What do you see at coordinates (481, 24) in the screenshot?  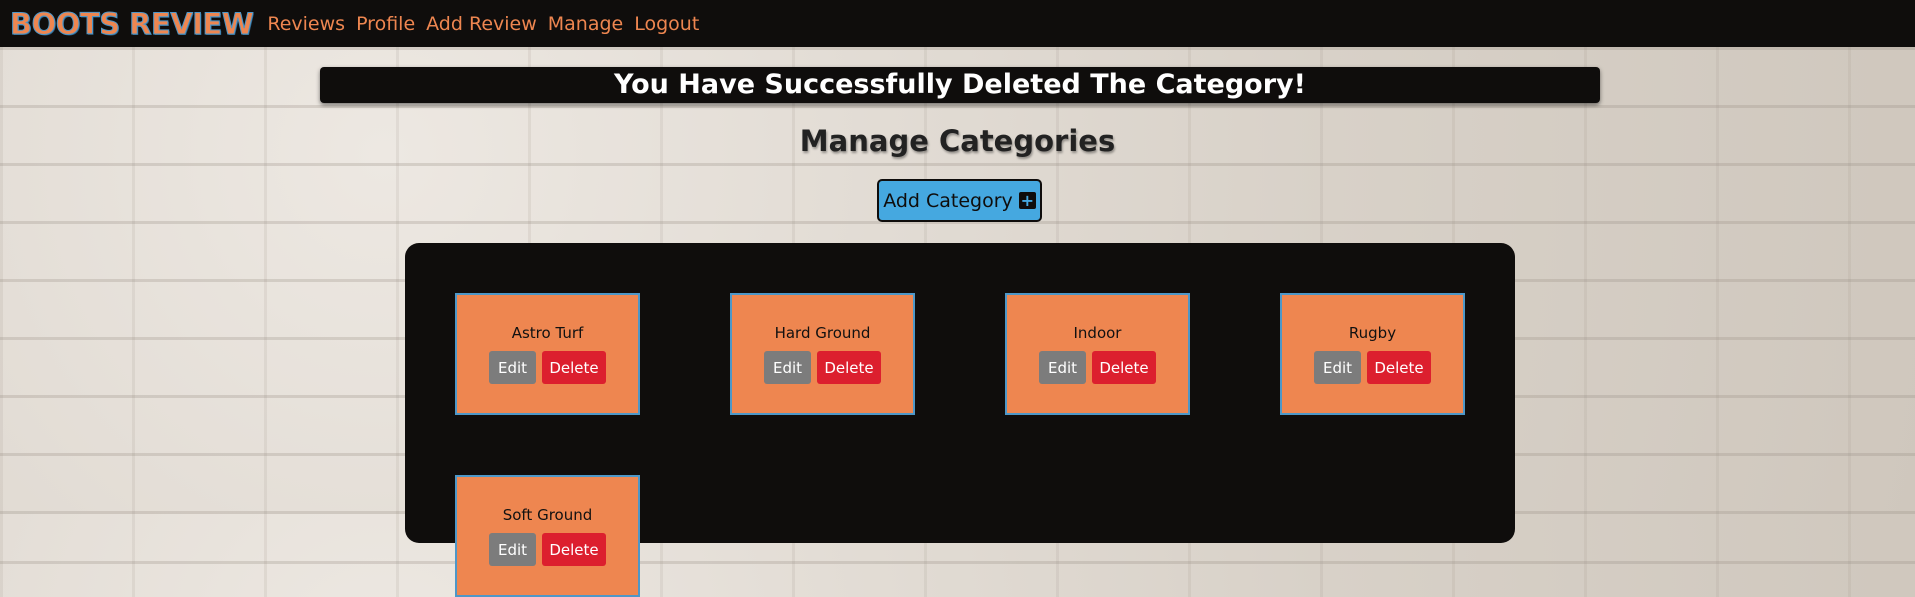 I see `nav-link-add-review: Add Review` at bounding box center [481, 24].